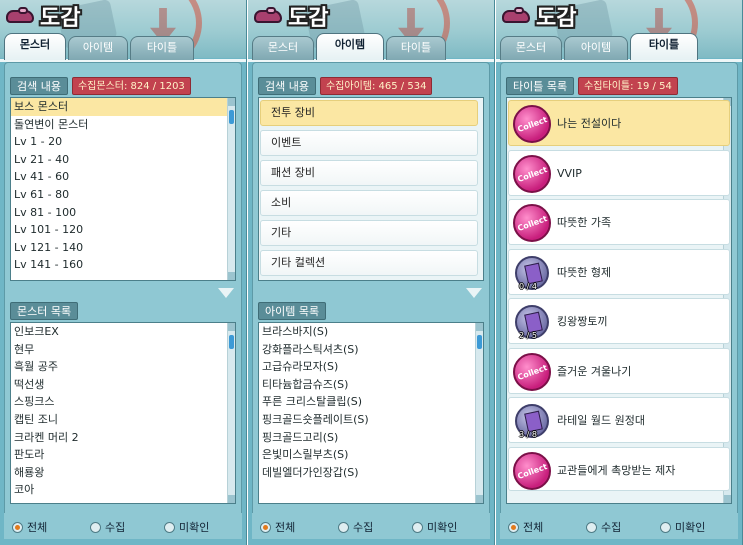 The height and width of the screenshot is (545, 743). Describe the element at coordinates (123, 195) in the screenshot. I see `list-item: Lv 61 - 80` at that location.